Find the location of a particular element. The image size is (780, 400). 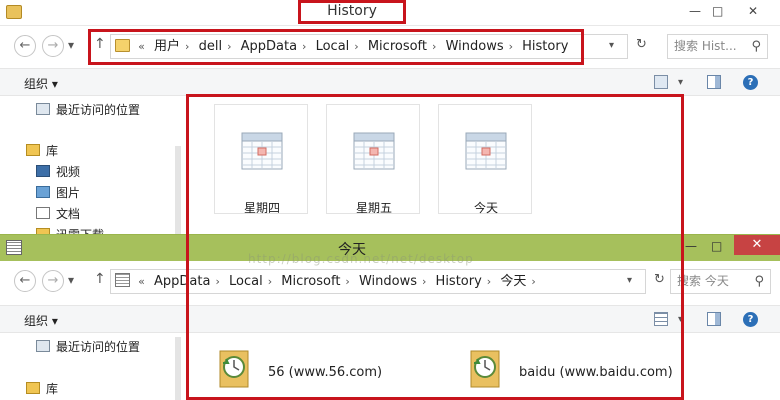

window-icon is located at coordinates (14, 247).